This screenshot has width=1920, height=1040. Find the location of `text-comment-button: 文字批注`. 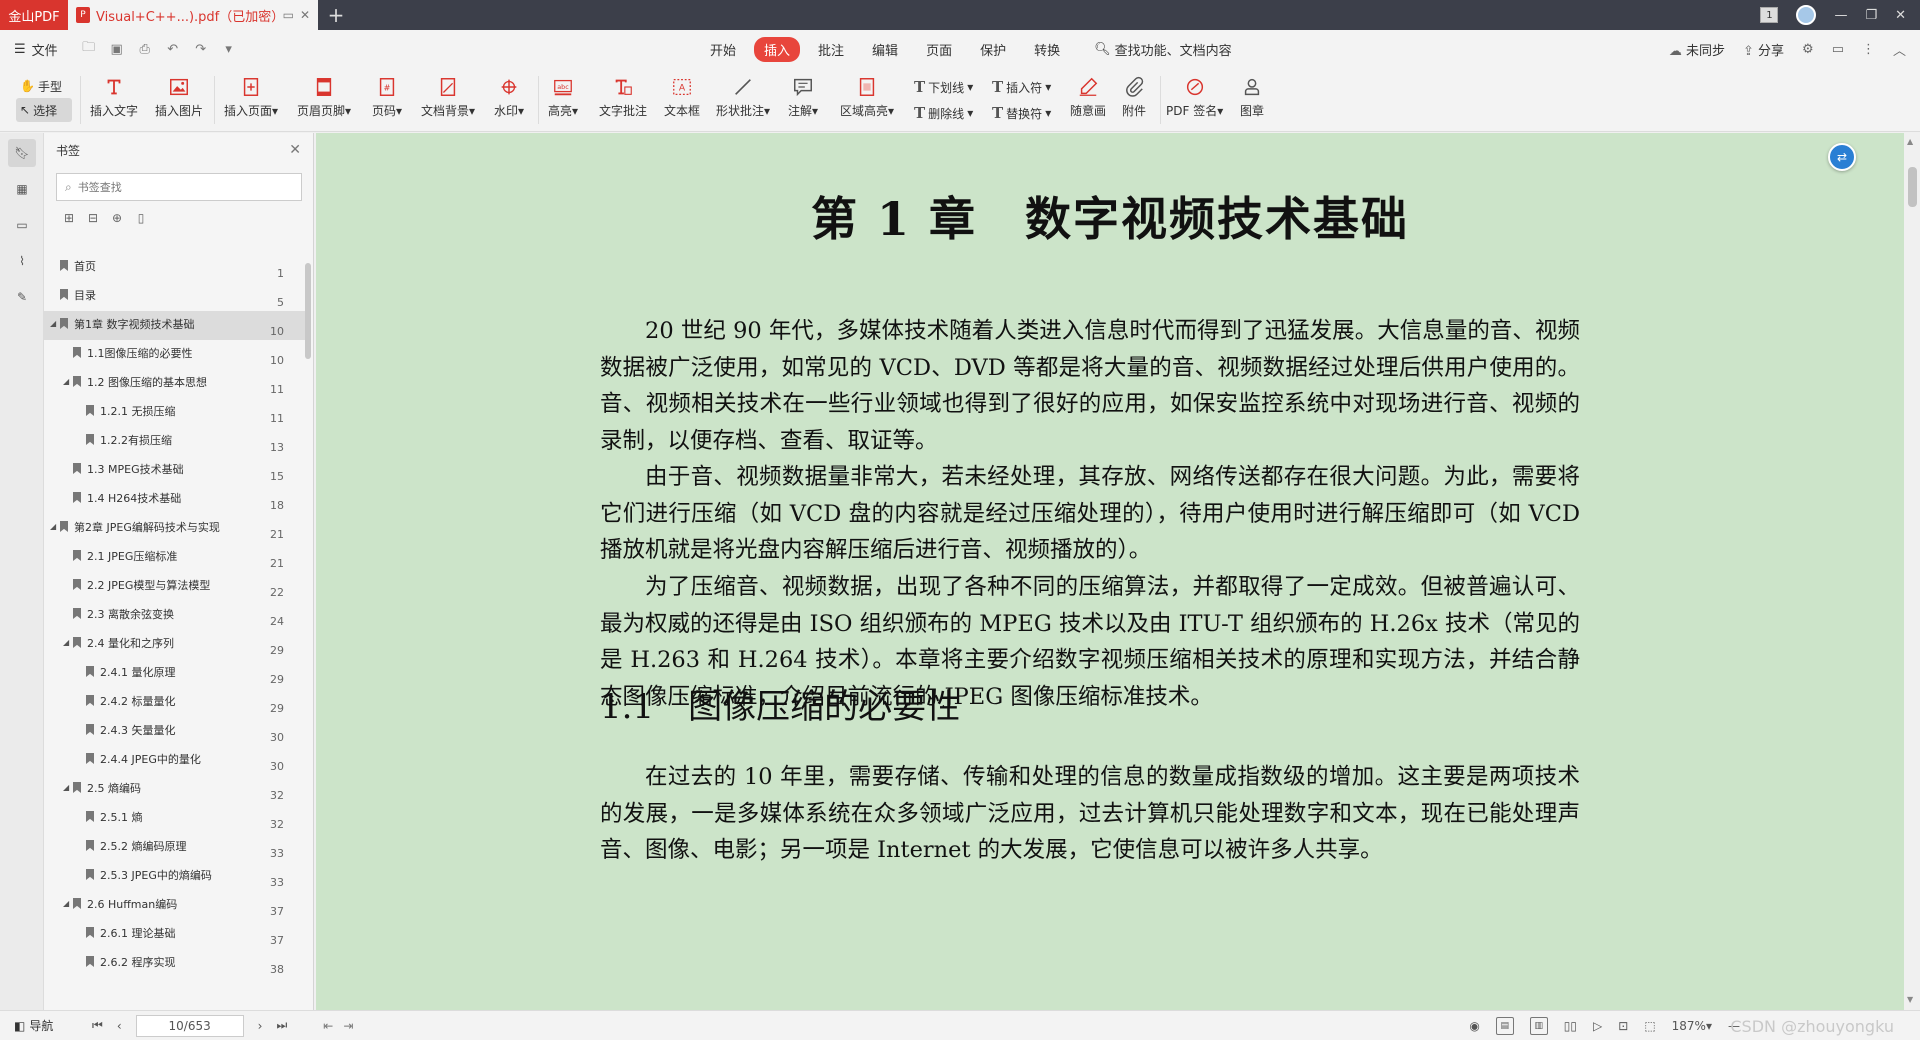

text-comment-button: 文字批注 is located at coordinates (623, 96).